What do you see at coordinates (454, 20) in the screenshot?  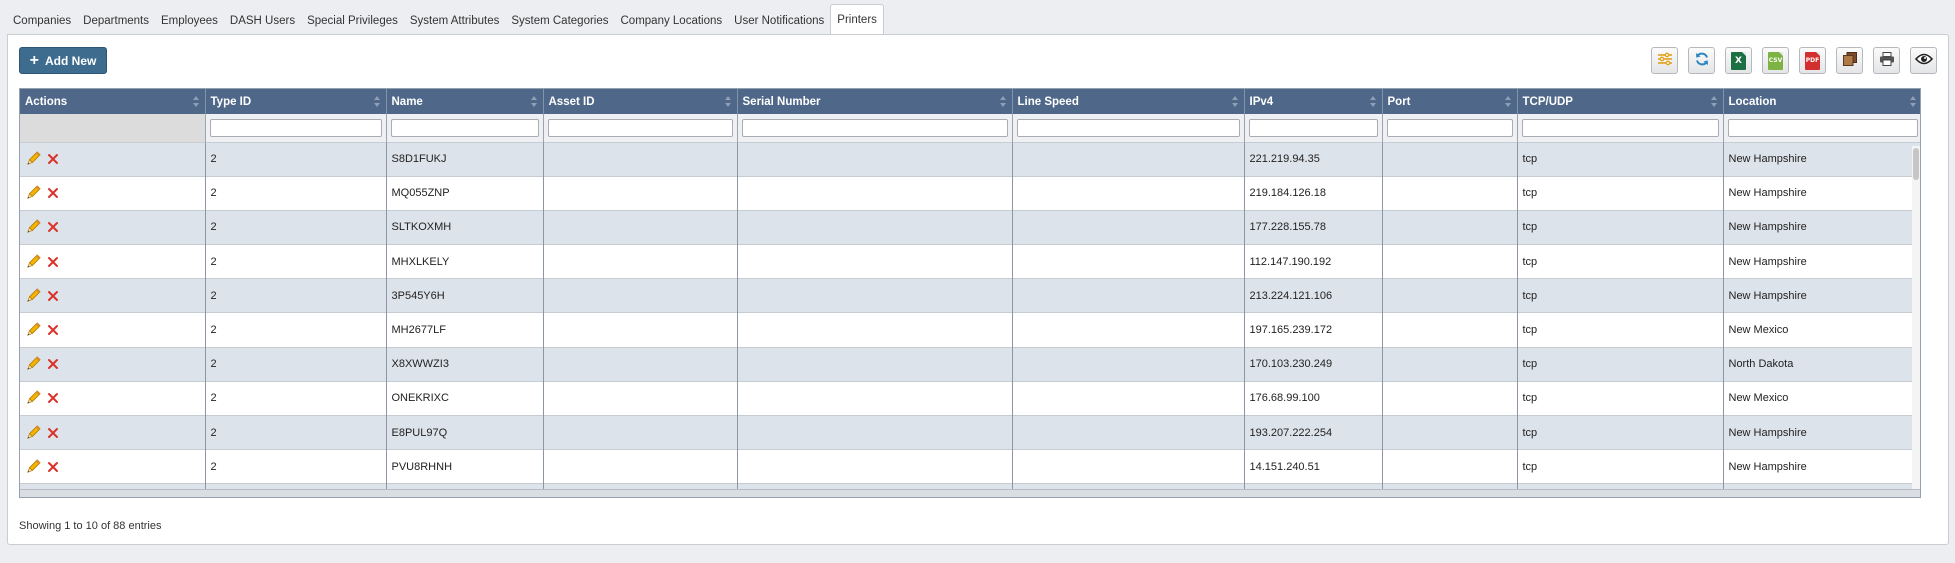 I see `tab-system-attributes: System Attributes` at bounding box center [454, 20].